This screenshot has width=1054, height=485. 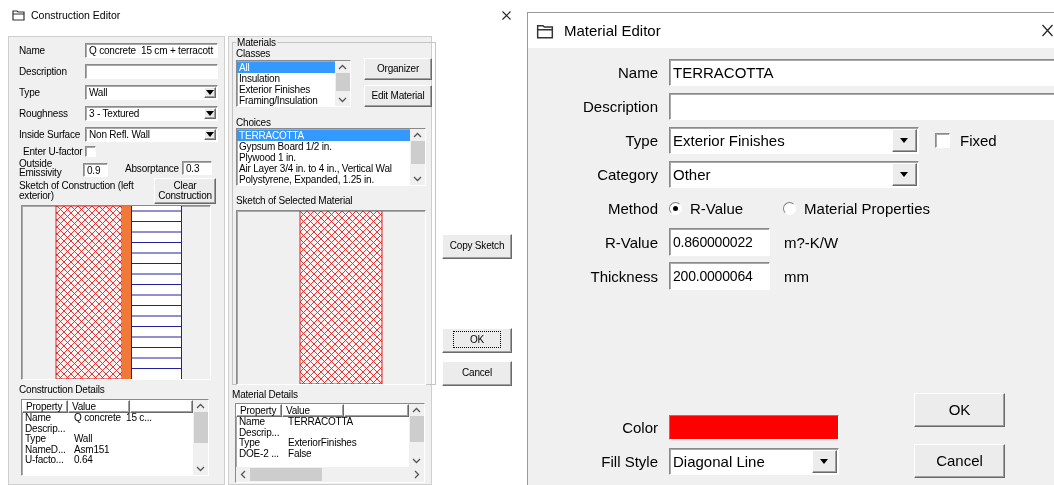 I want to click on text-field: Q concrete 15 cm + terracott, so click(x=151, y=50).